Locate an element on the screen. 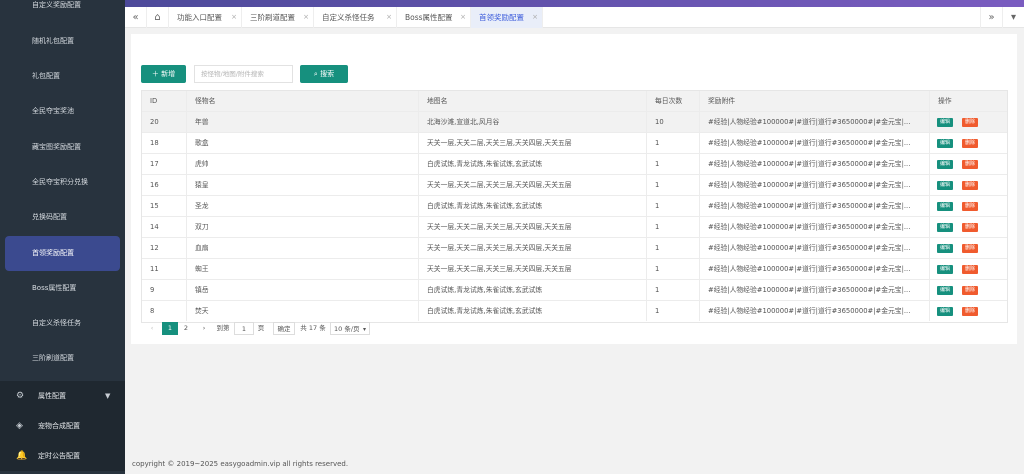  caret-down-icon: ▼ is located at coordinates (108, 396).